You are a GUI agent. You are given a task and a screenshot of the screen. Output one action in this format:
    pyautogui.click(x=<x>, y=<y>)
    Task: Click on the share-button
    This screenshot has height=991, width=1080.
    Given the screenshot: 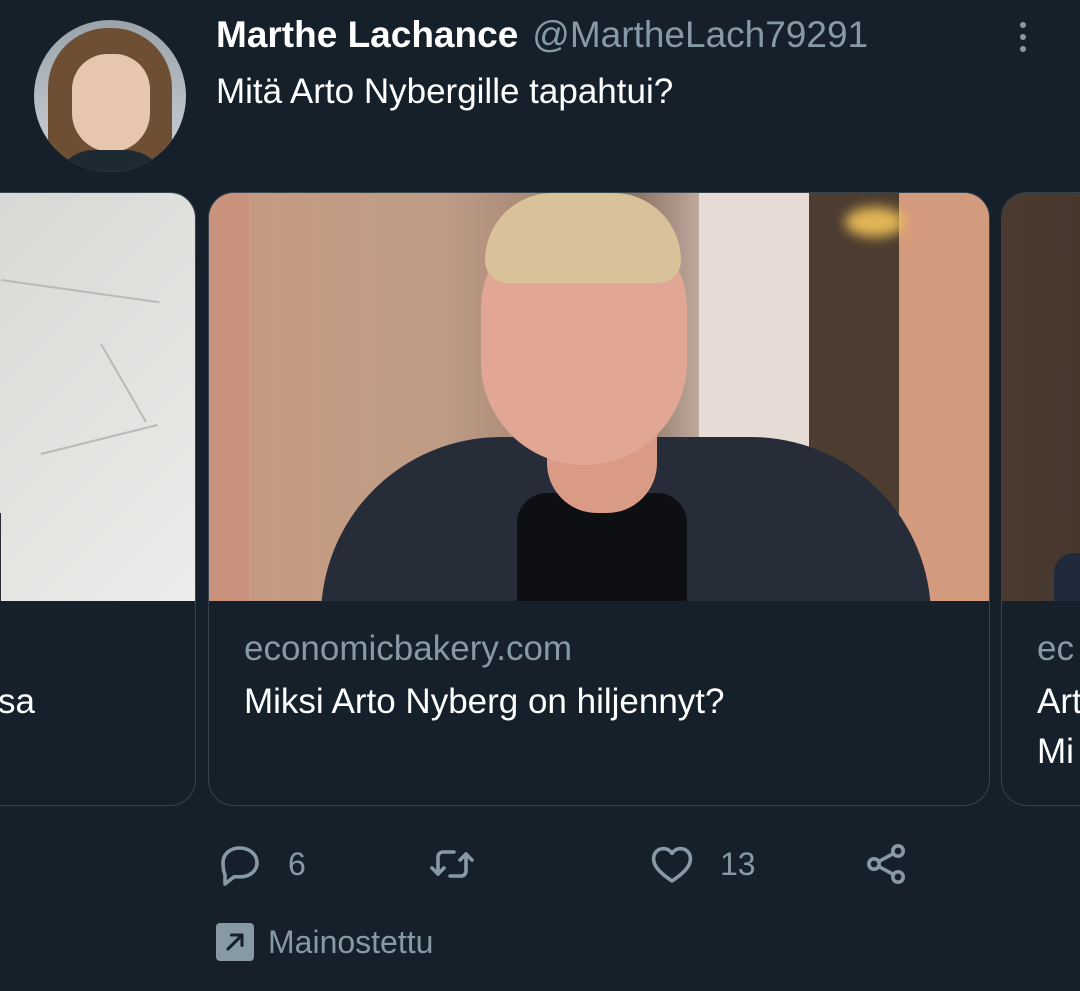 What is the action you would take?
    pyautogui.click(x=886, y=864)
    